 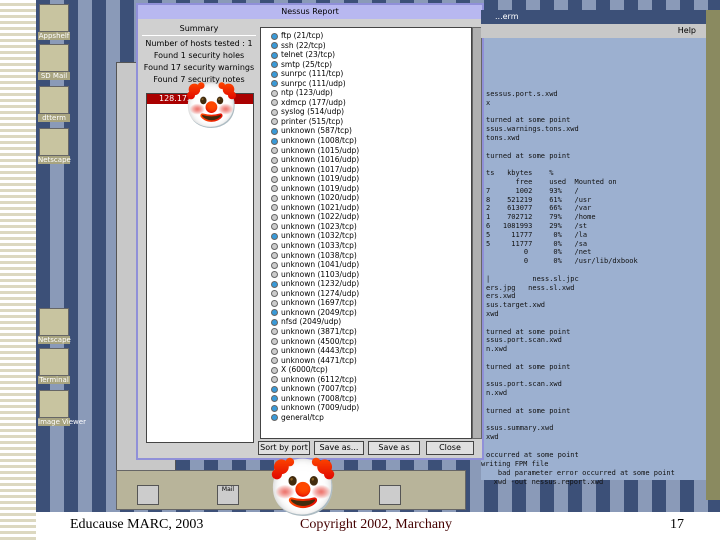 I want to click on port-item: X (6000/tcp), so click(x=366, y=370).